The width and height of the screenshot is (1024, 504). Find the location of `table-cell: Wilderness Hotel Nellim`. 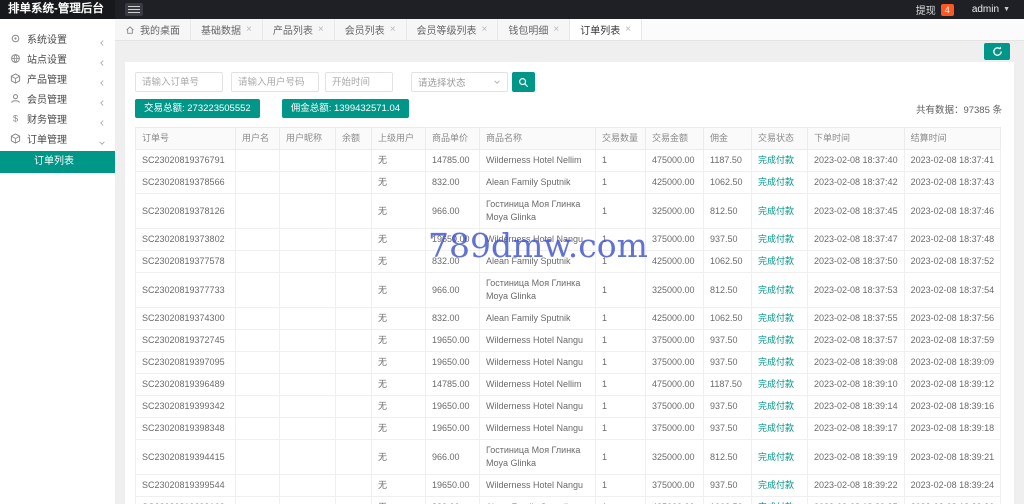

table-cell: Wilderness Hotel Nellim is located at coordinates (537, 160).